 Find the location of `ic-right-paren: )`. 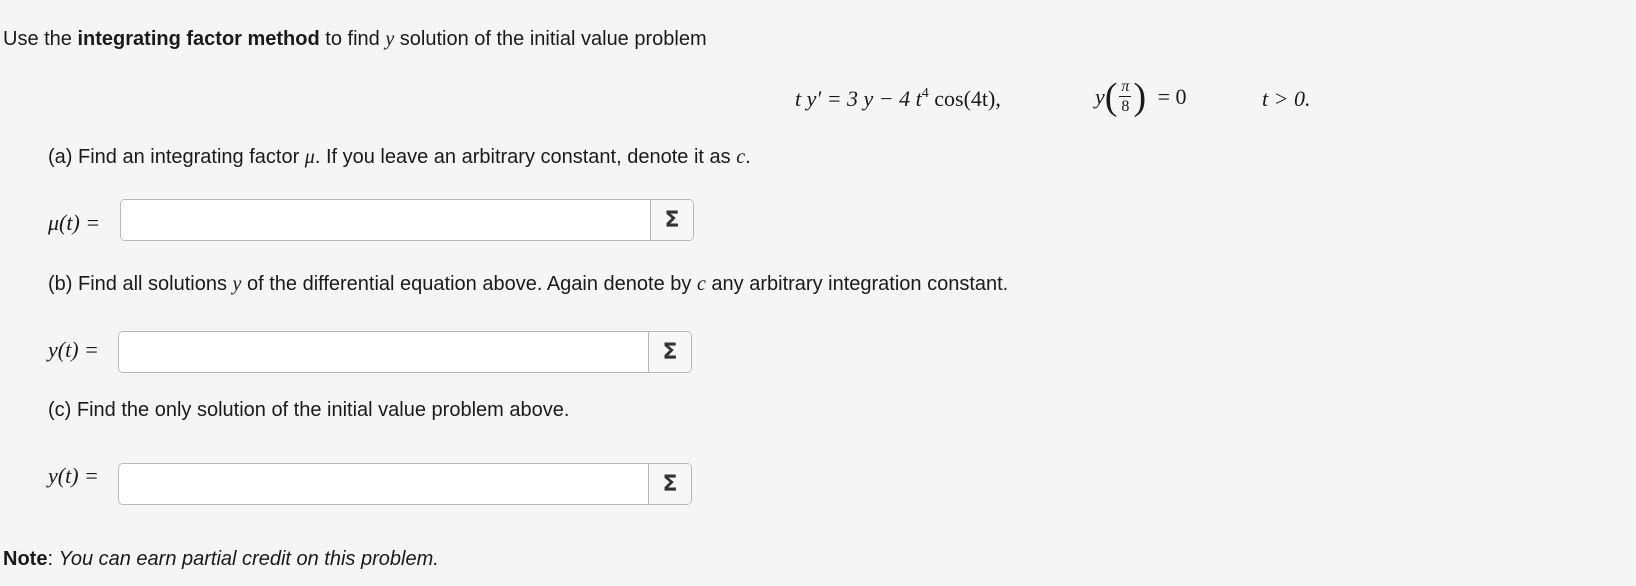

ic-right-paren: ) is located at coordinates (1140, 97).